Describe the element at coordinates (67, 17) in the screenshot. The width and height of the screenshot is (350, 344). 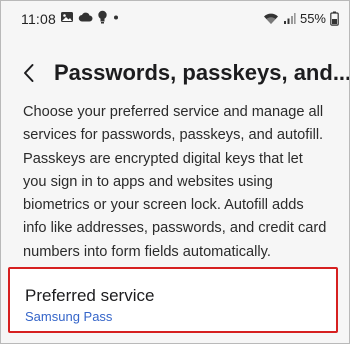
I see `image-icon` at that location.